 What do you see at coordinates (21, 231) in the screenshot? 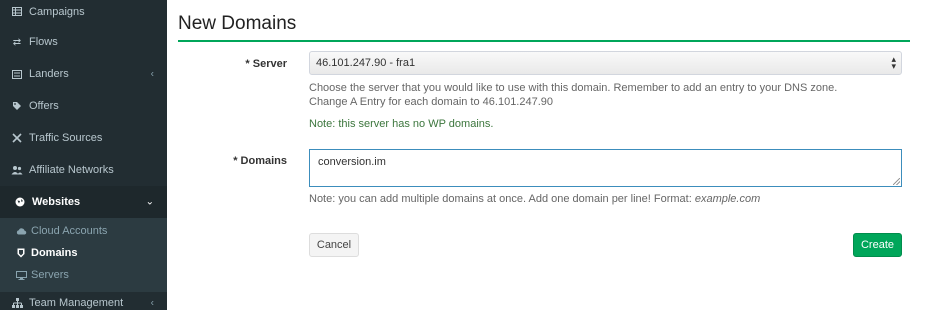
I see `cloud-icon` at bounding box center [21, 231].